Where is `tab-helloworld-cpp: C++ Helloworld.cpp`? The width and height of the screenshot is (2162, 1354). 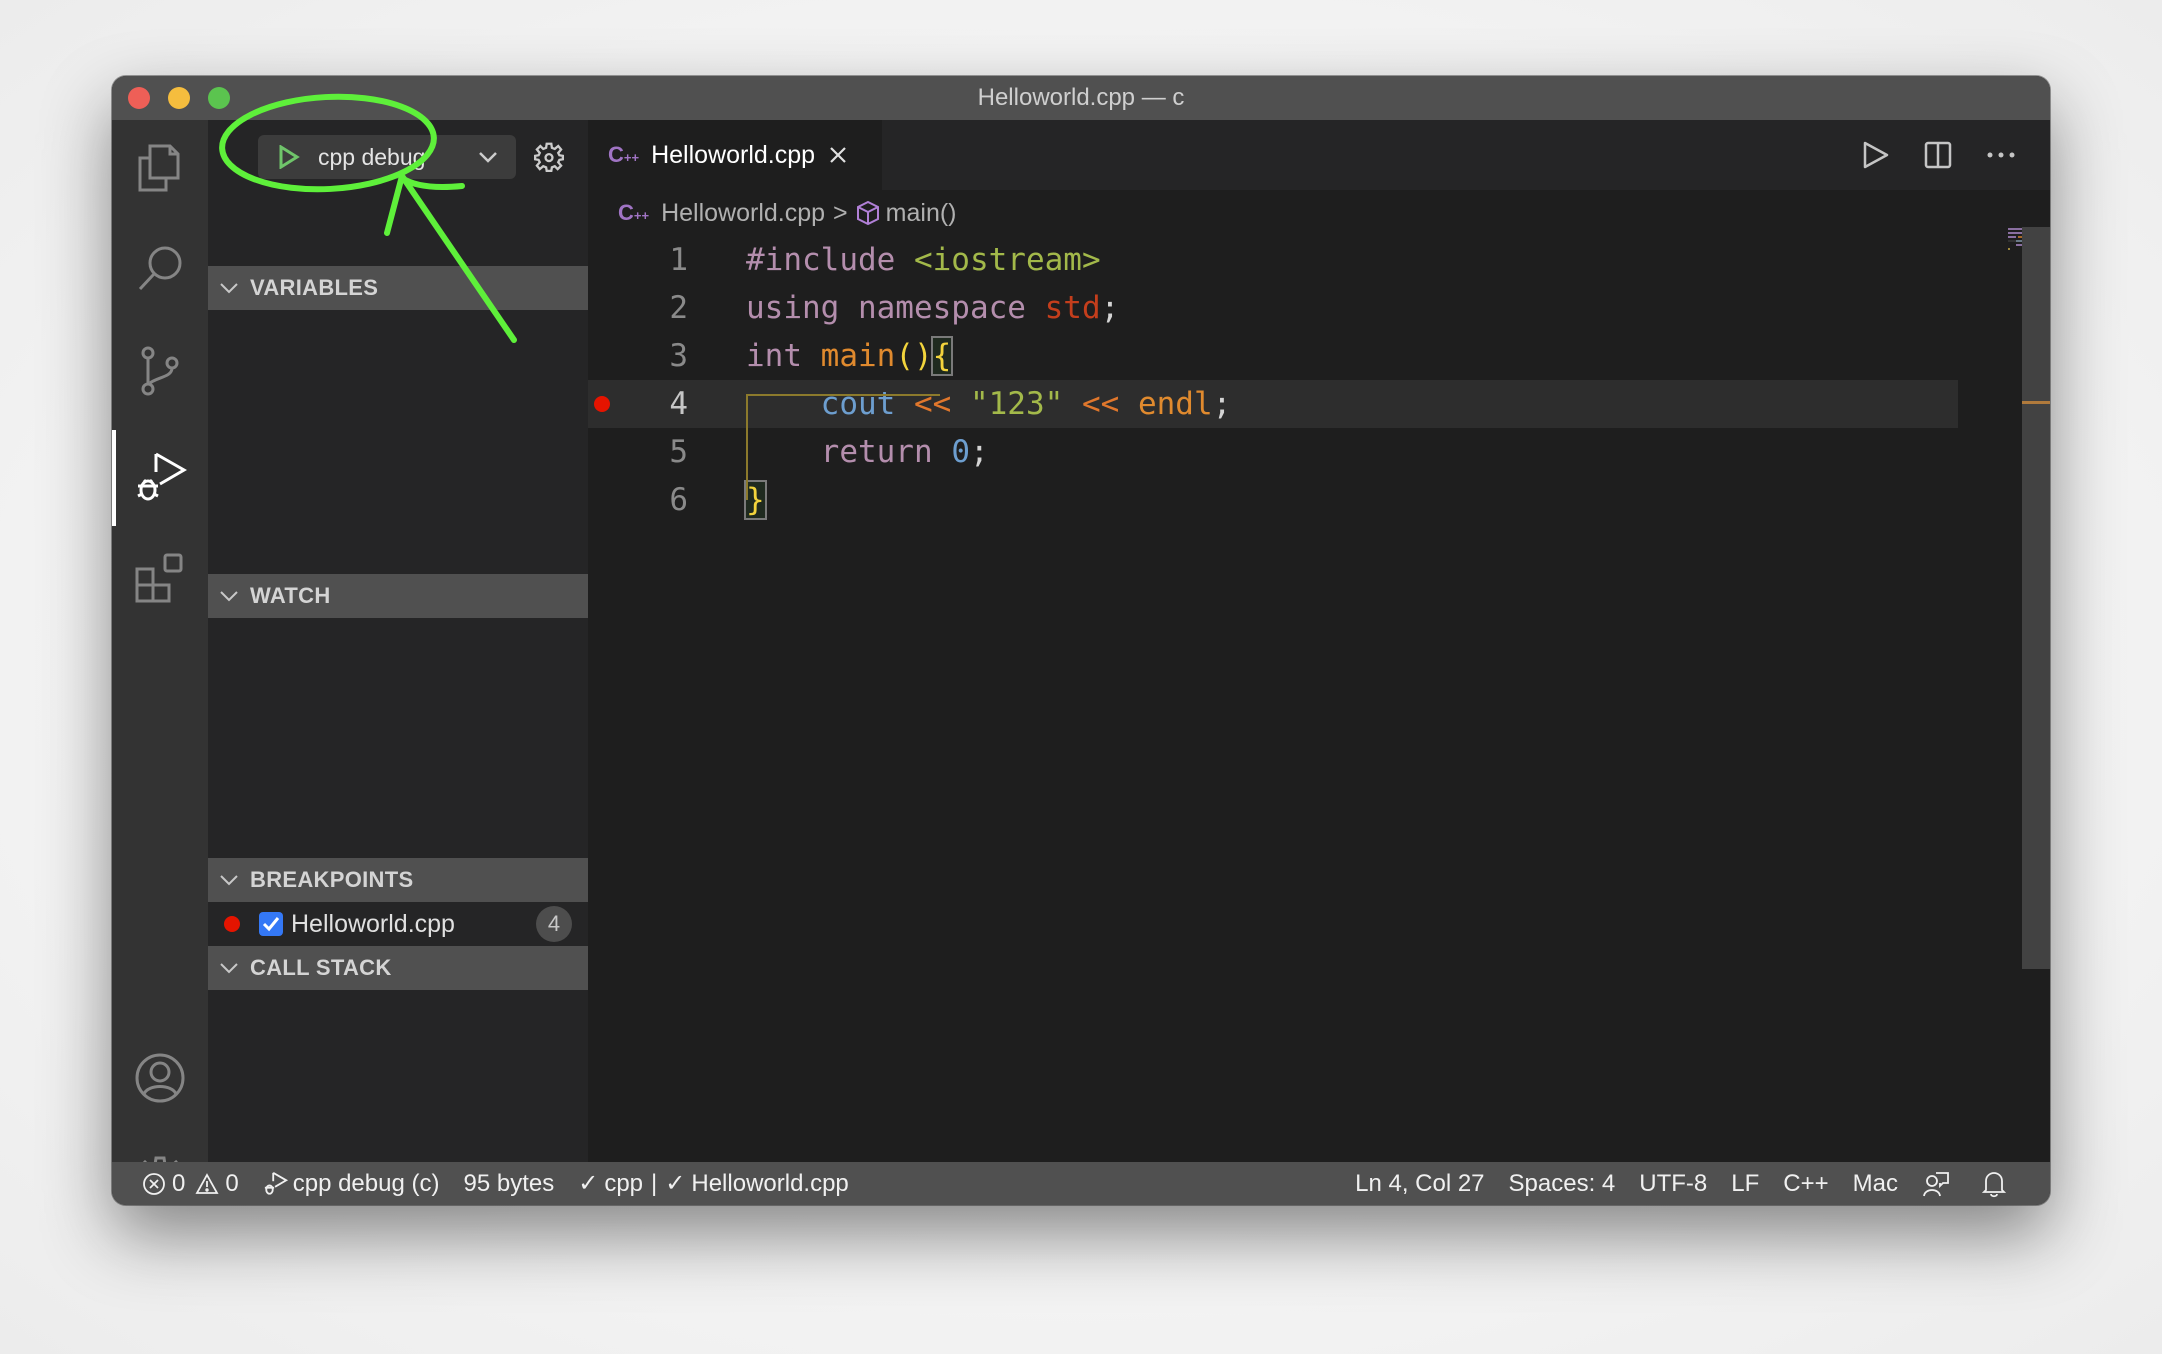 tab-helloworld-cpp: C++ Helloworld.cpp is located at coordinates (735, 155).